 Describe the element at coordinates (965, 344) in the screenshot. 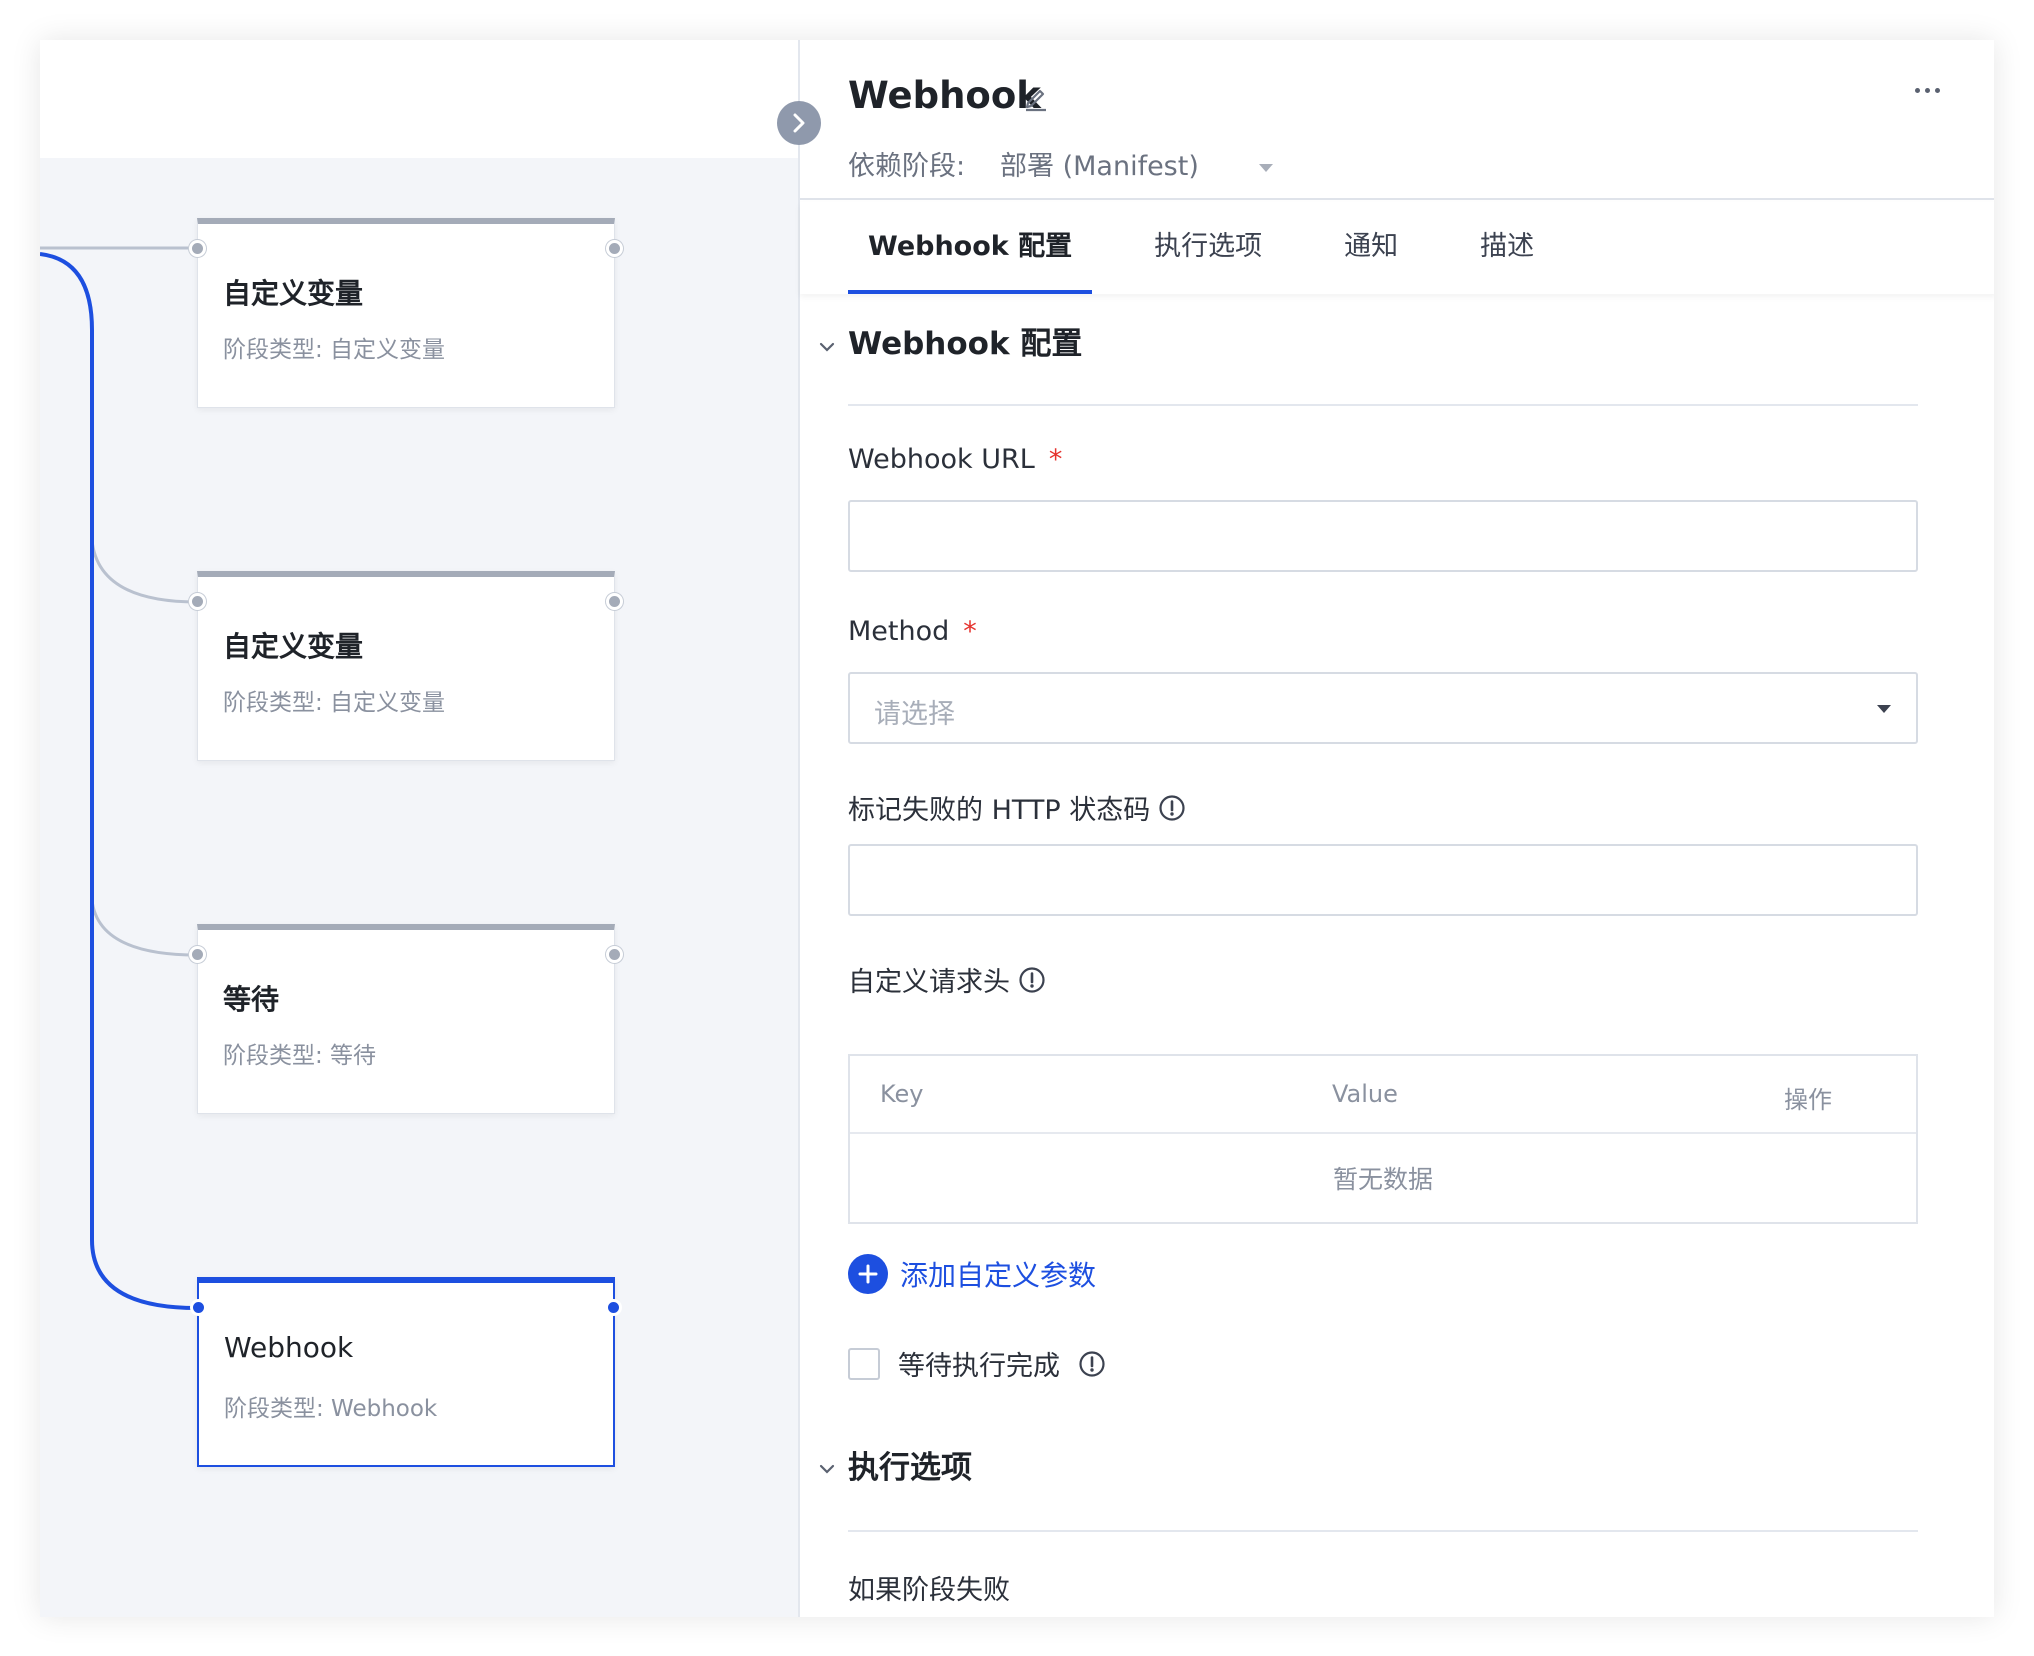

I see `section-title: Webhook 配置` at that location.